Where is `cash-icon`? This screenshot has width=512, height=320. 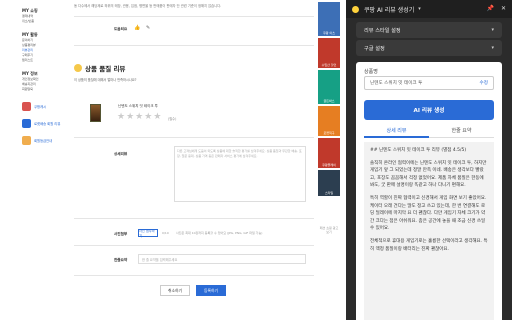
cash-icon is located at coordinates (26, 106).